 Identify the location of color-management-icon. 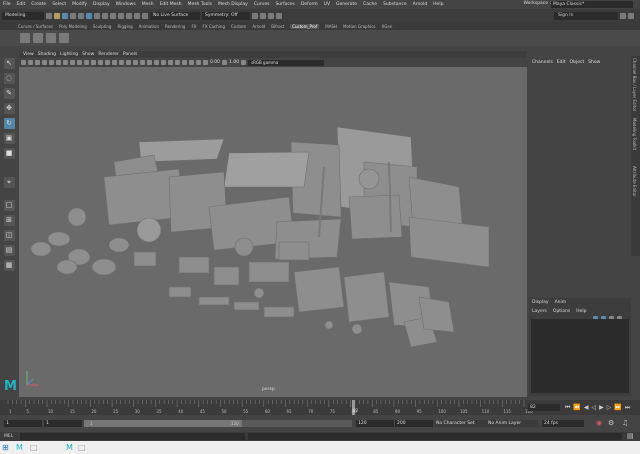
(244, 62).